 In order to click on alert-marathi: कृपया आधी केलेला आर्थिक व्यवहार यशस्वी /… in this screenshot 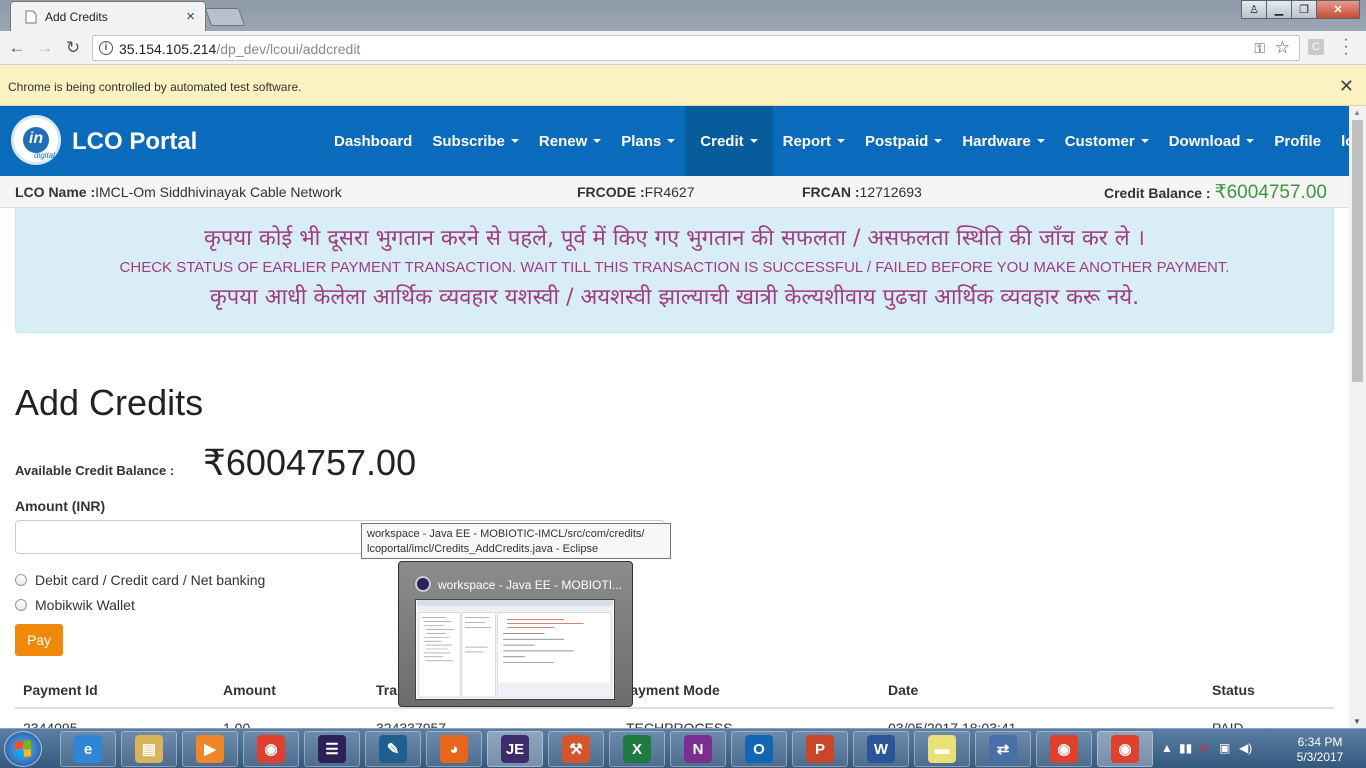, I will do `click(674, 297)`.